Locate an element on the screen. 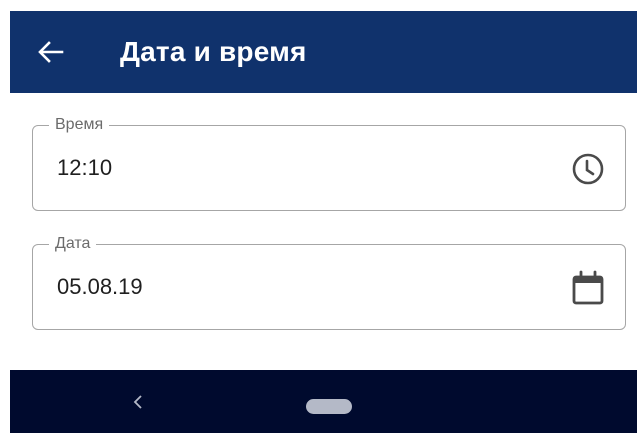 This screenshot has width=637, height=433. time-picker-button is located at coordinates (588, 169).